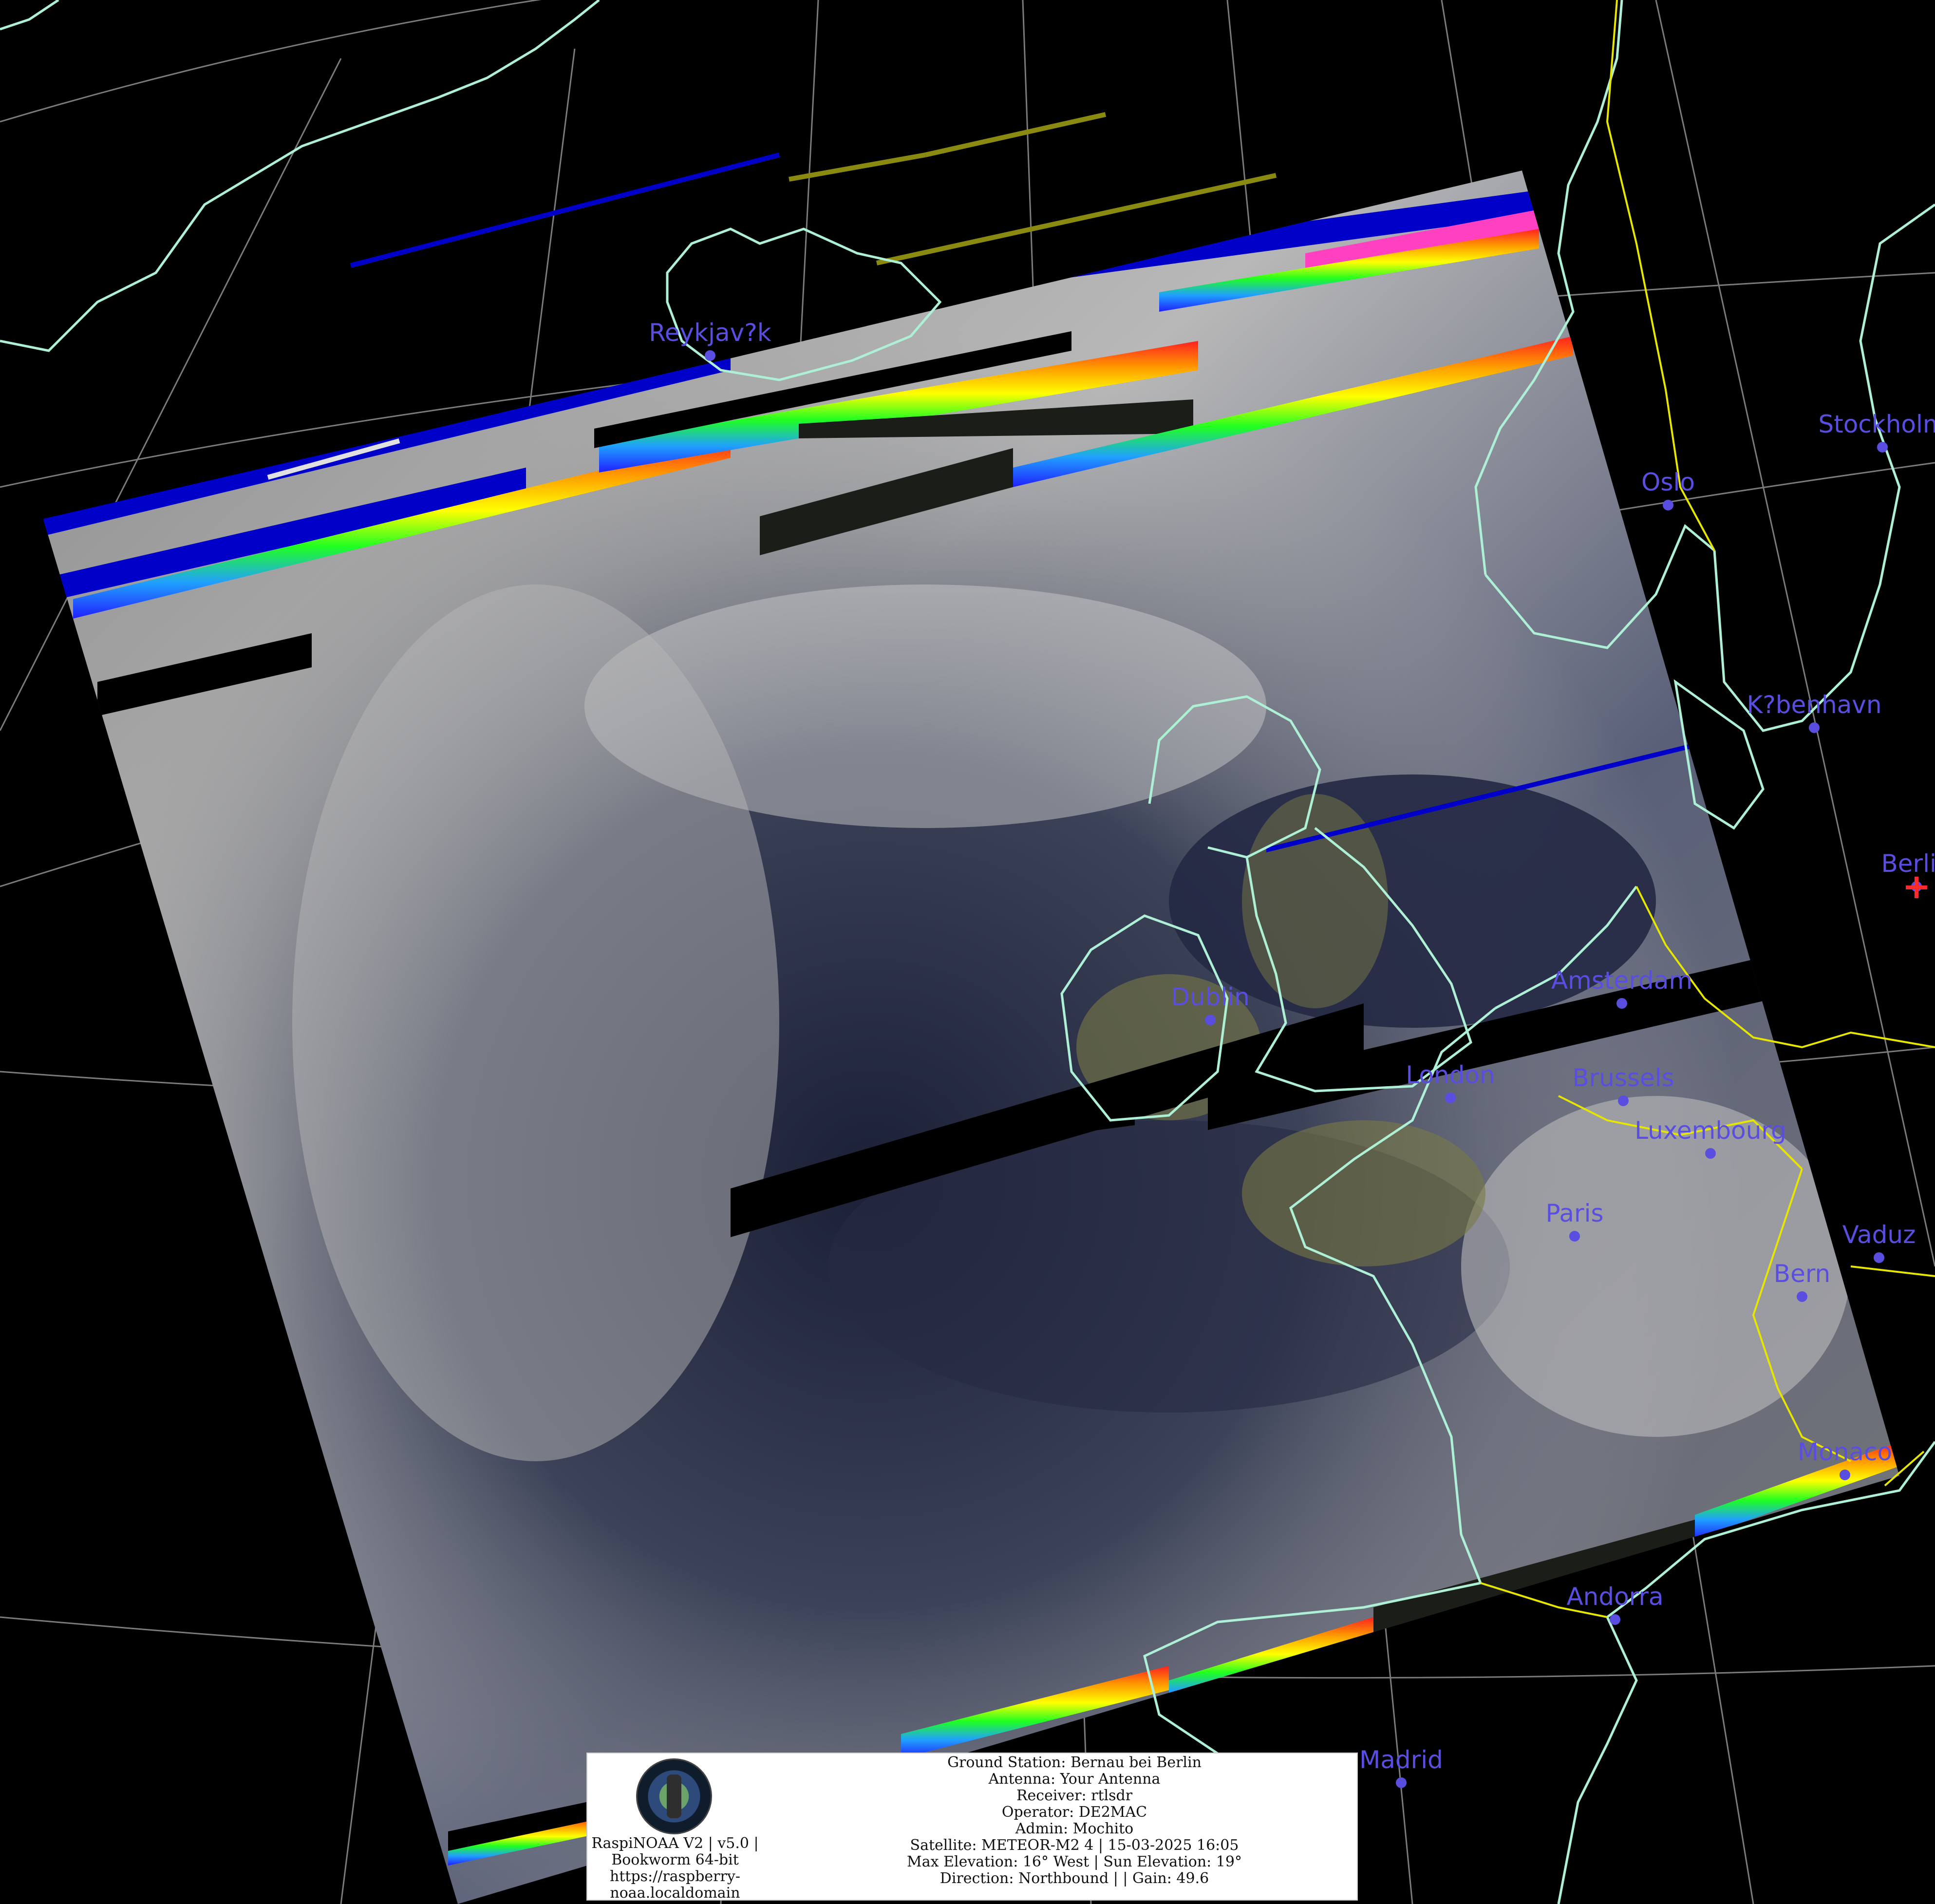 The height and width of the screenshot is (1904, 1935). Describe the element at coordinates (1623, 1078) in the screenshot. I see `city-label-brussels: Brussels` at that location.